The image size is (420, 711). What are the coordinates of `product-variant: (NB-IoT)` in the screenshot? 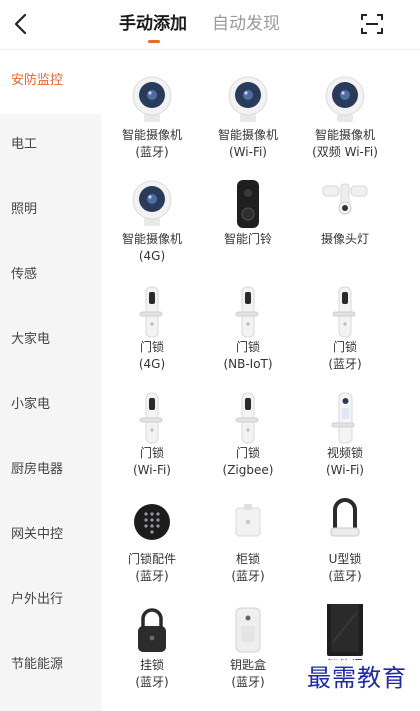 It's located at (248, 364).